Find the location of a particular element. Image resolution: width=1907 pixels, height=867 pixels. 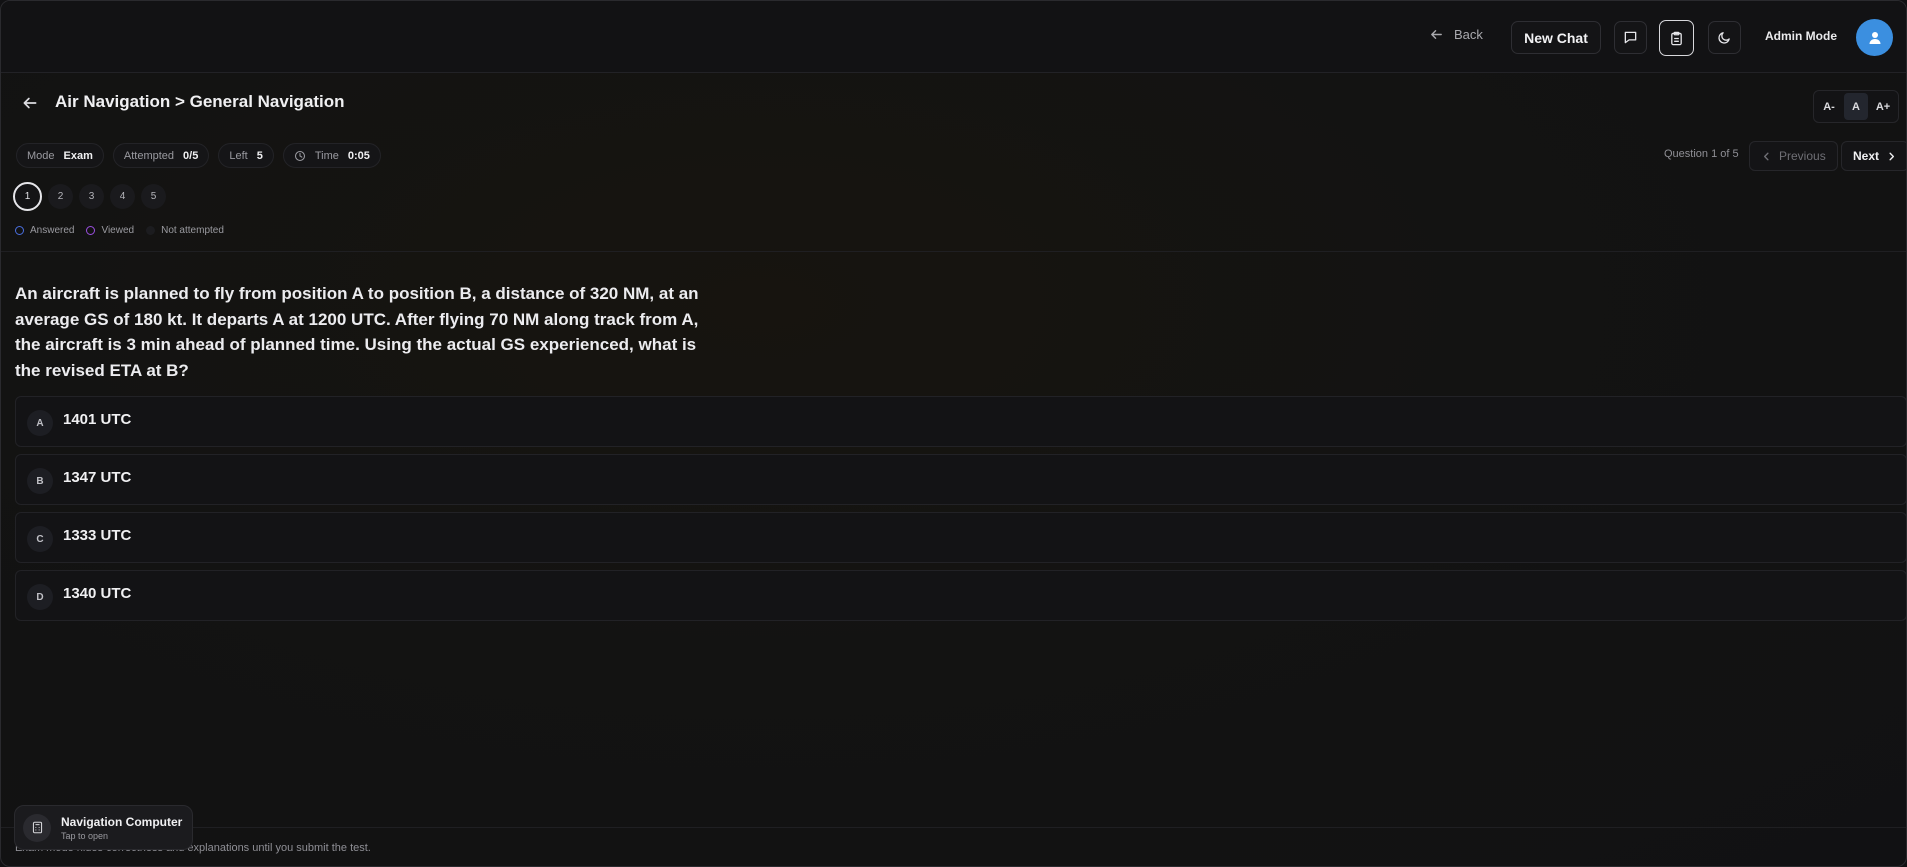

font-default-button: A is located at coordinates (1856, 106).